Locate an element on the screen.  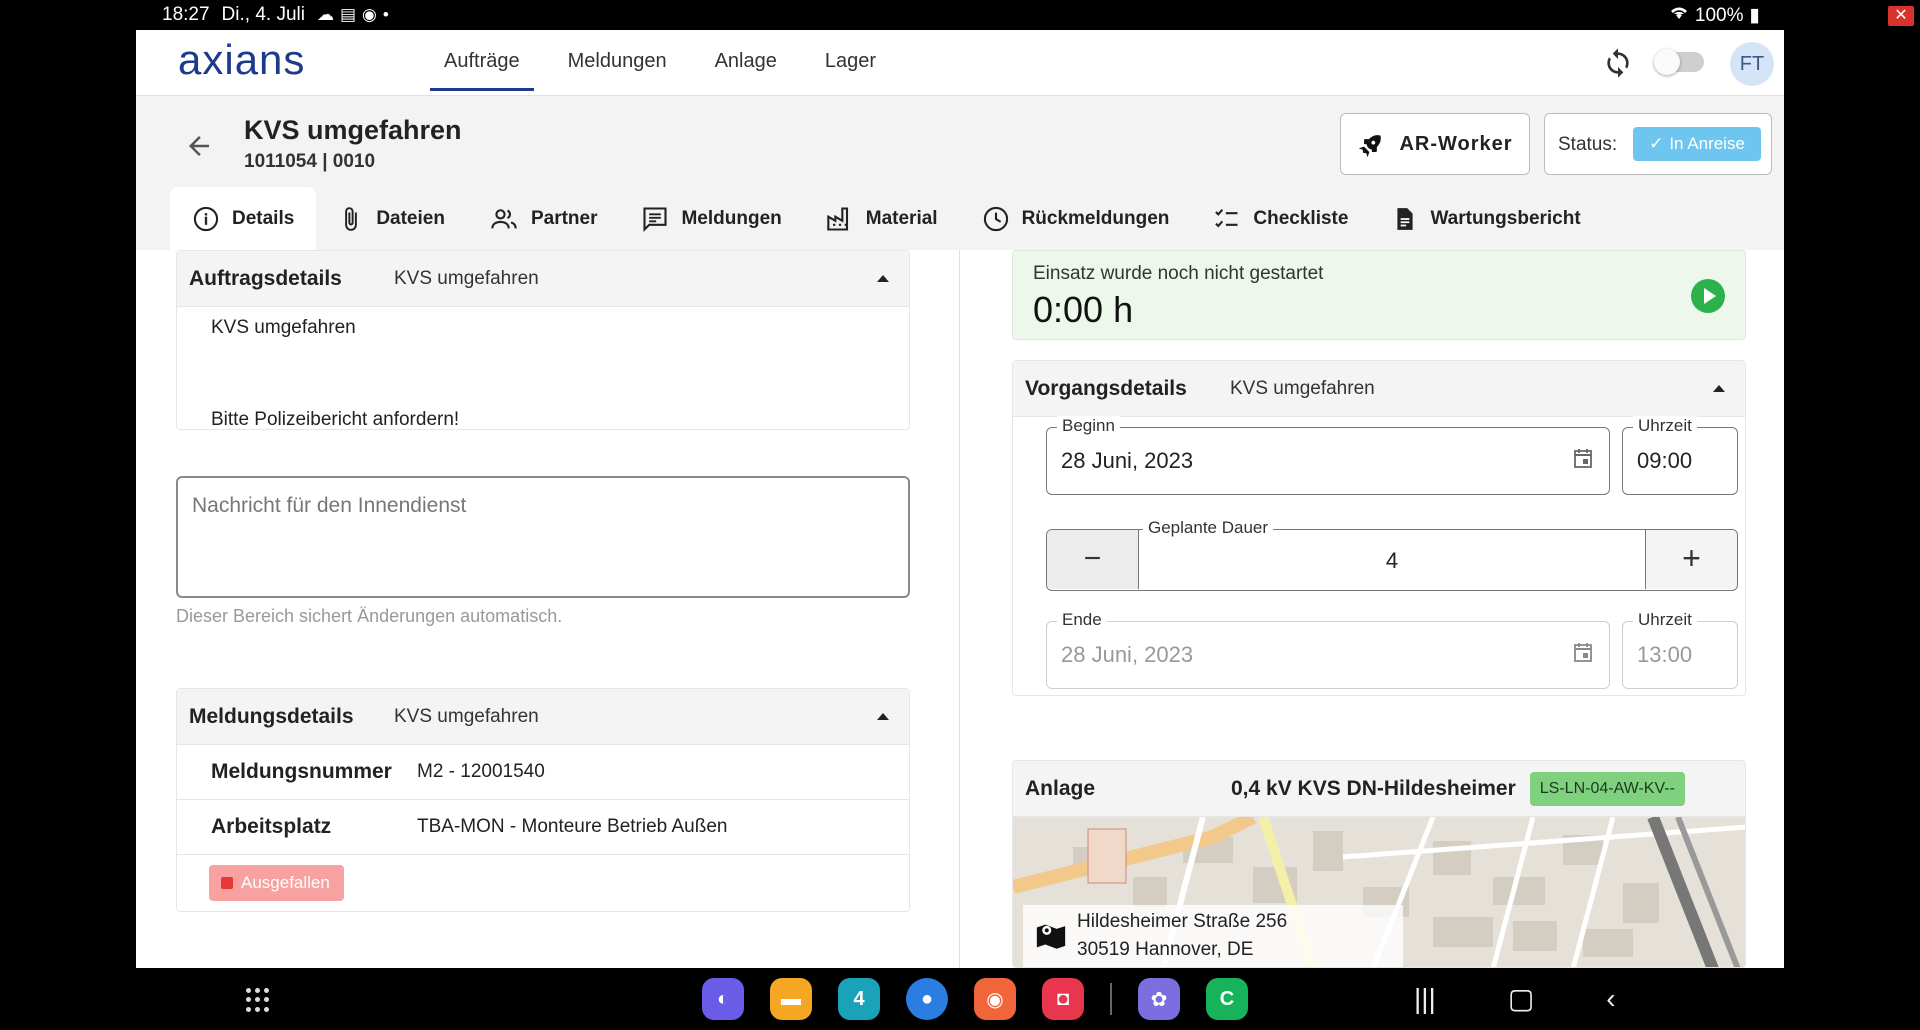
tab-wartungsbericht: Wartungsbericht is located at coordinates (1486, 218).